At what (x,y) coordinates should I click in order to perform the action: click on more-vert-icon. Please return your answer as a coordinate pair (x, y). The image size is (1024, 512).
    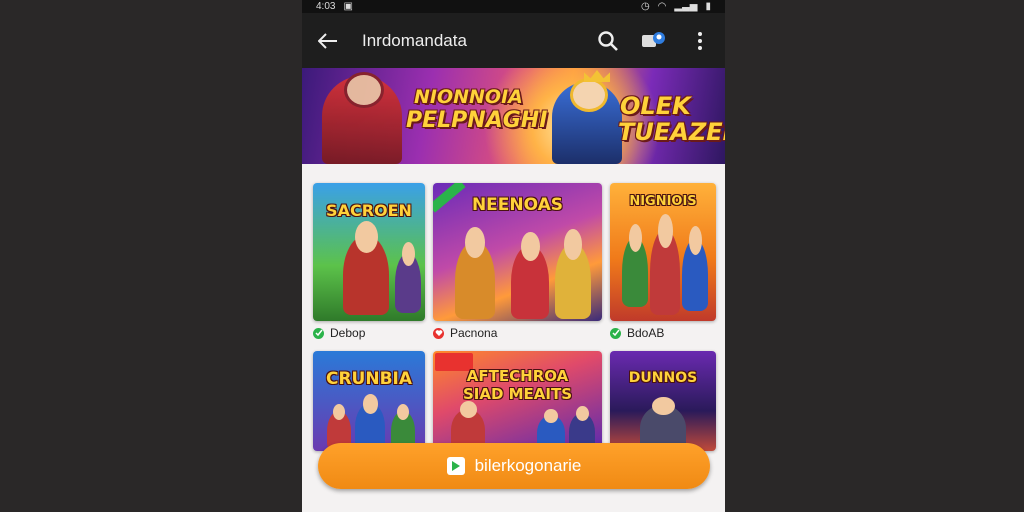
    Looking at the image, I should click on (700, 41).